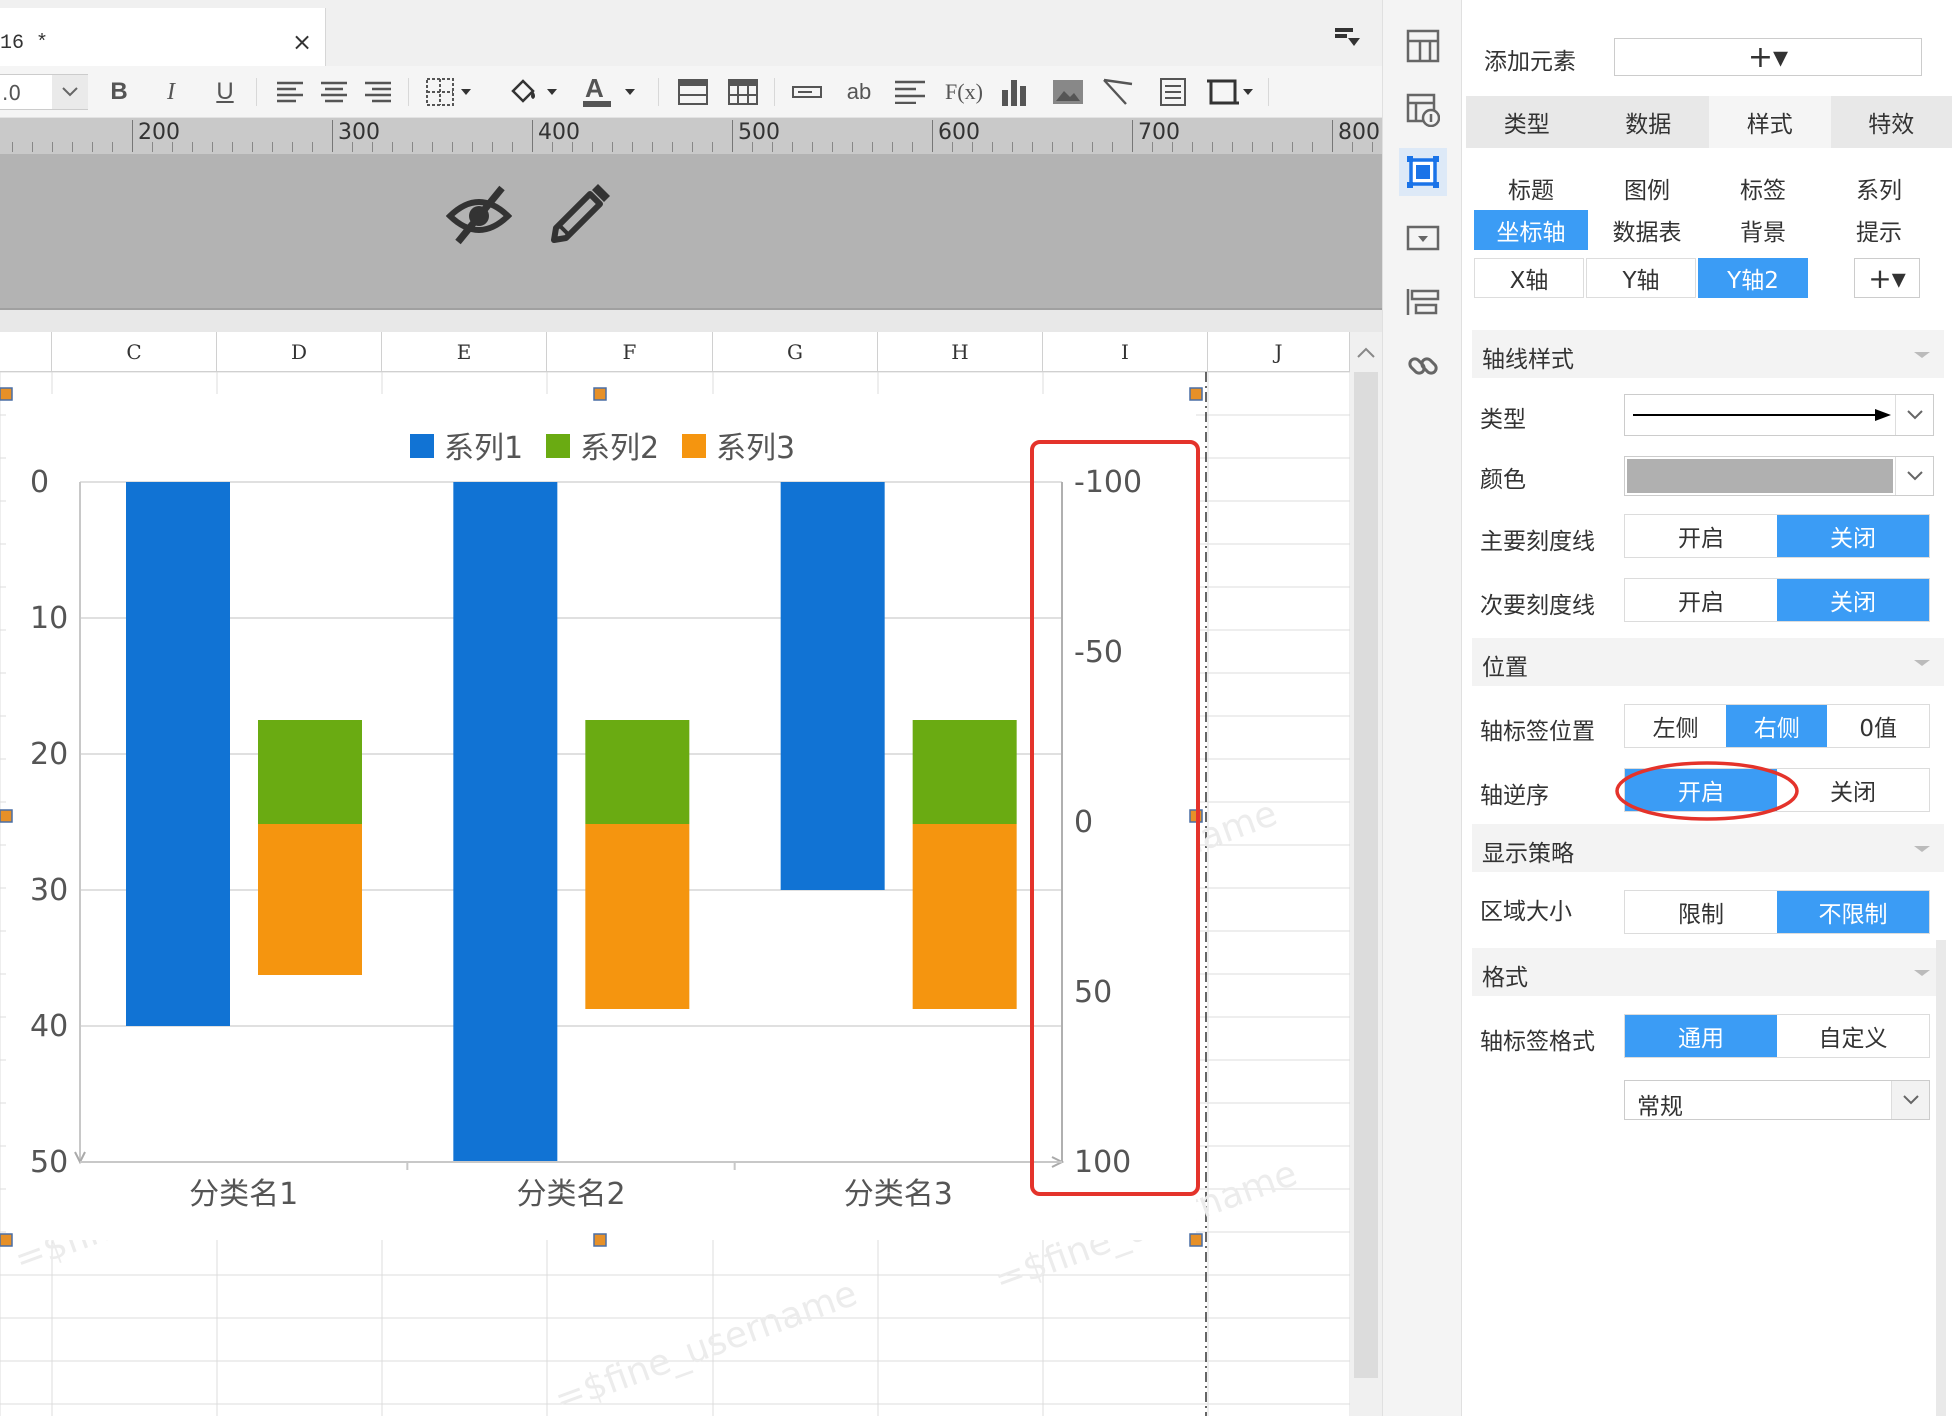 The height and width of the screenshot is (1416, 1952). Describe the element at coordinates (1708, 848) in the screenshot. I see `section-display-strategy: 显示策略` at that location.